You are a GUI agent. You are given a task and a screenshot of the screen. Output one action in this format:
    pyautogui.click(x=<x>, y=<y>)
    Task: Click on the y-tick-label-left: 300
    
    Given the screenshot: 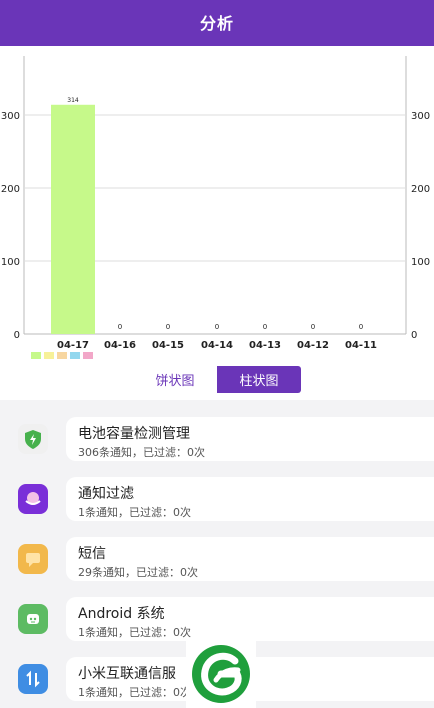 What is the action you would take?
    pyautogui.click(x=10, y=116)
    